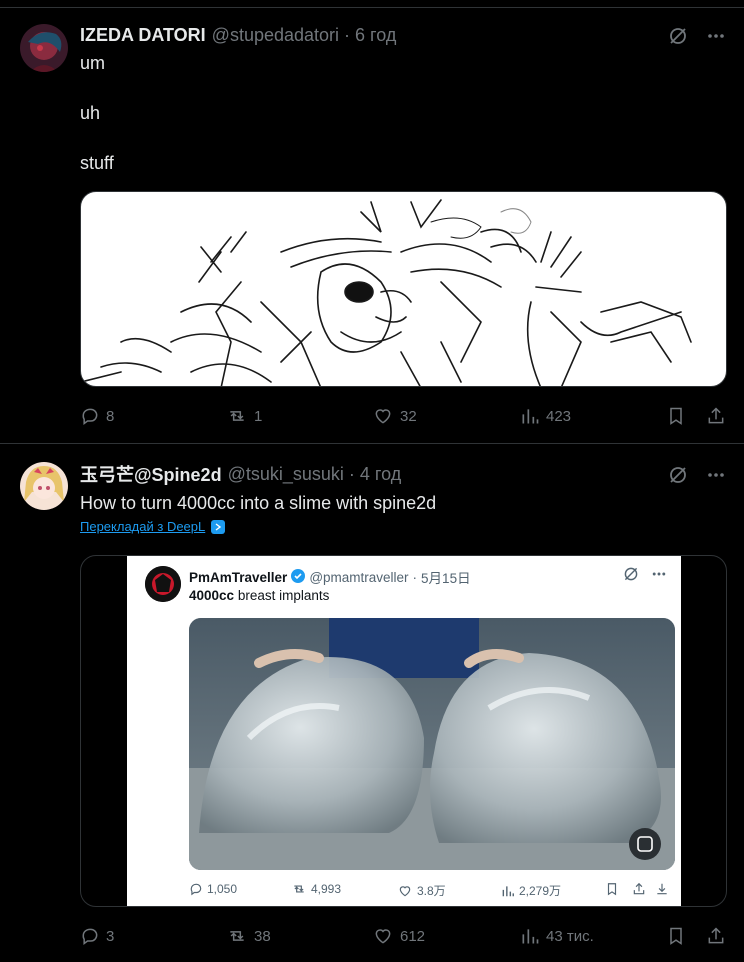 Image resolution: width=744 pixels, height=962 pixels. What do you see at coordinates (222, 889) in the screenshot?
I see `embedded-reply-count: 1,050` at bounding box center [222, 889].